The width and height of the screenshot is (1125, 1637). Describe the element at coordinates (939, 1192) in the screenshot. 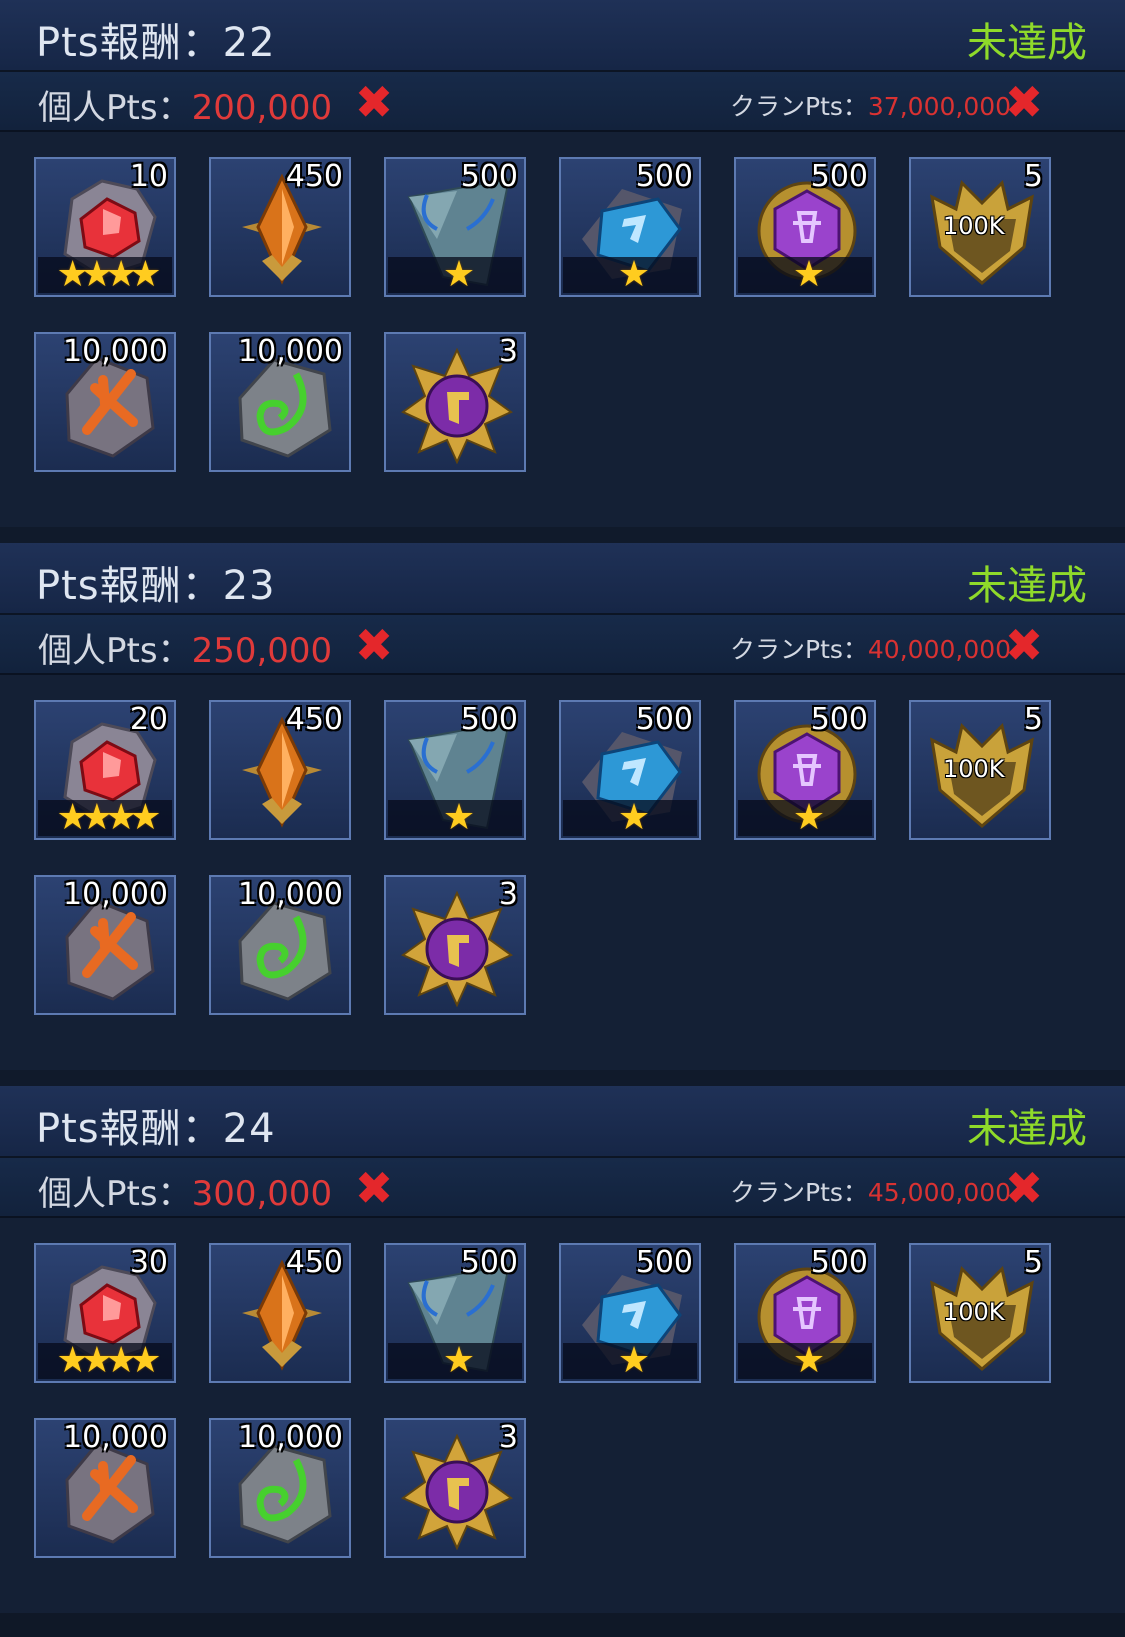

I see `clan-pts-value: 45,000,000` at that location.